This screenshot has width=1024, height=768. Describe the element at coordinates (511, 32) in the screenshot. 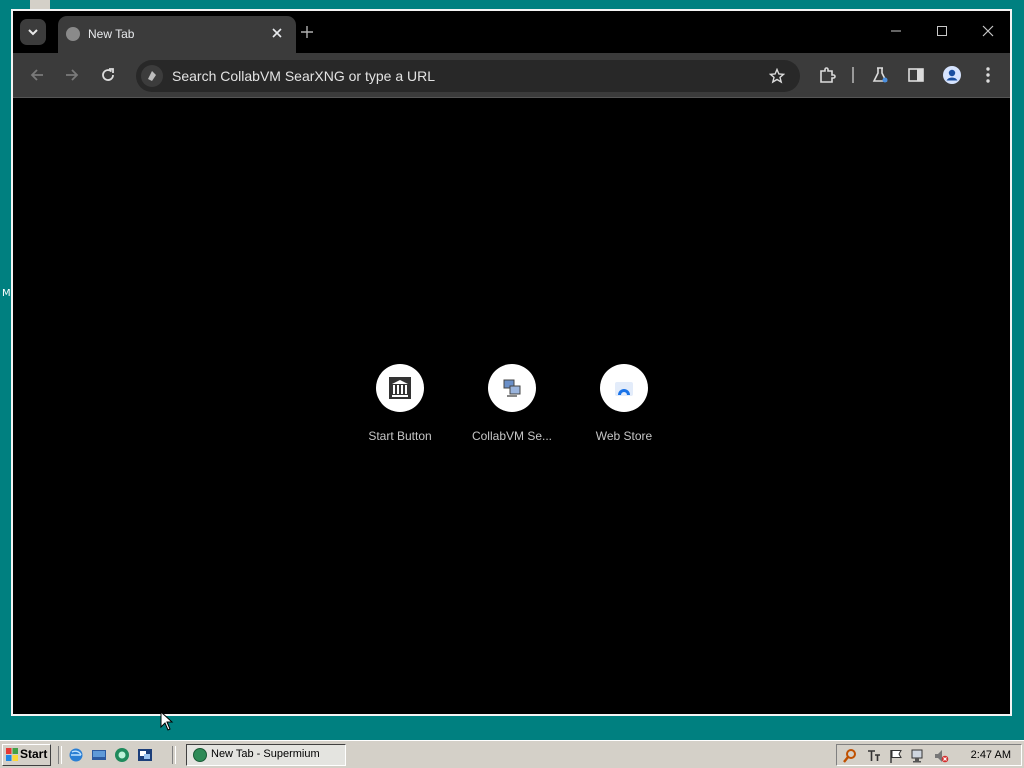

I see `tab-strip: New Tab` at that location.